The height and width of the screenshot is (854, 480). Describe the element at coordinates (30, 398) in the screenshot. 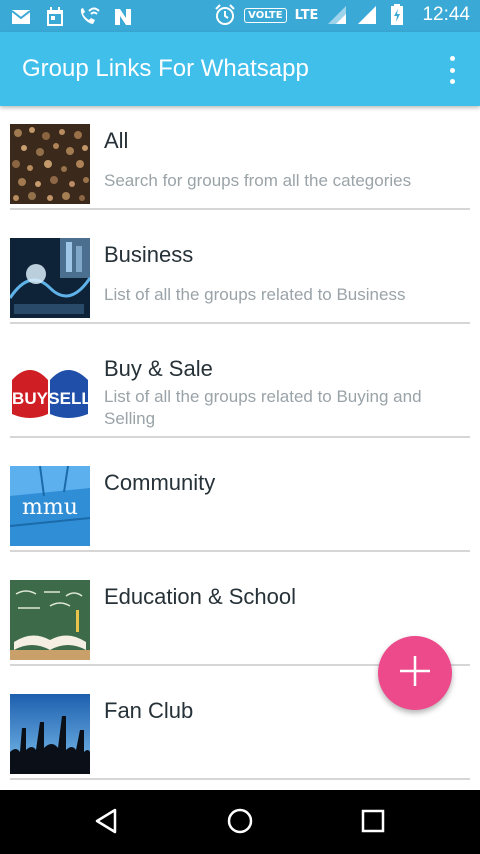

I see `svg-text: BUY` at that location.